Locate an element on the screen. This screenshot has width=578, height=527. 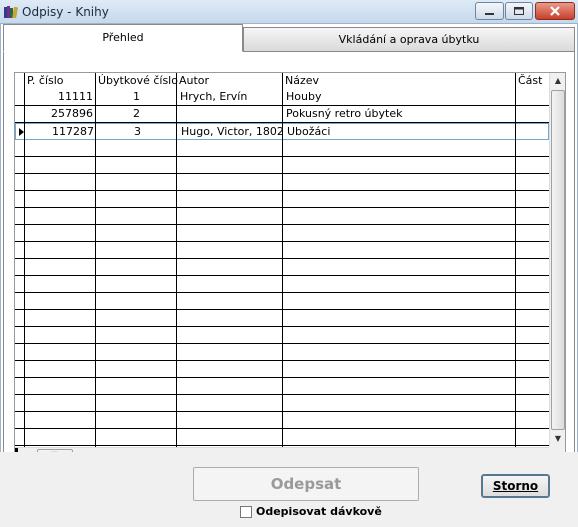
column-header-ubytkove-cislo: Úbytkové číslo is located at coordinates (137, 81).